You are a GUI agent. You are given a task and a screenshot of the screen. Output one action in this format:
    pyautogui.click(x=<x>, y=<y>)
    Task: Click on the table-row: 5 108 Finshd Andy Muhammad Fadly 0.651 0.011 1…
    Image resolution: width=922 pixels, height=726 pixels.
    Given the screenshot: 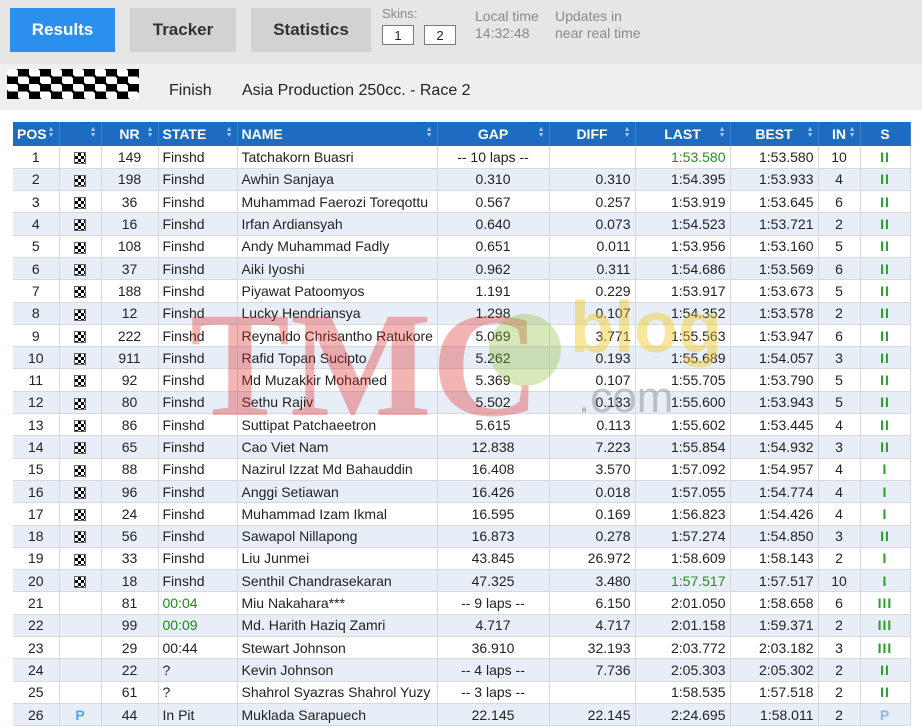 What is the action you would take?
    pyautogui.click(x=462, y=246)
    